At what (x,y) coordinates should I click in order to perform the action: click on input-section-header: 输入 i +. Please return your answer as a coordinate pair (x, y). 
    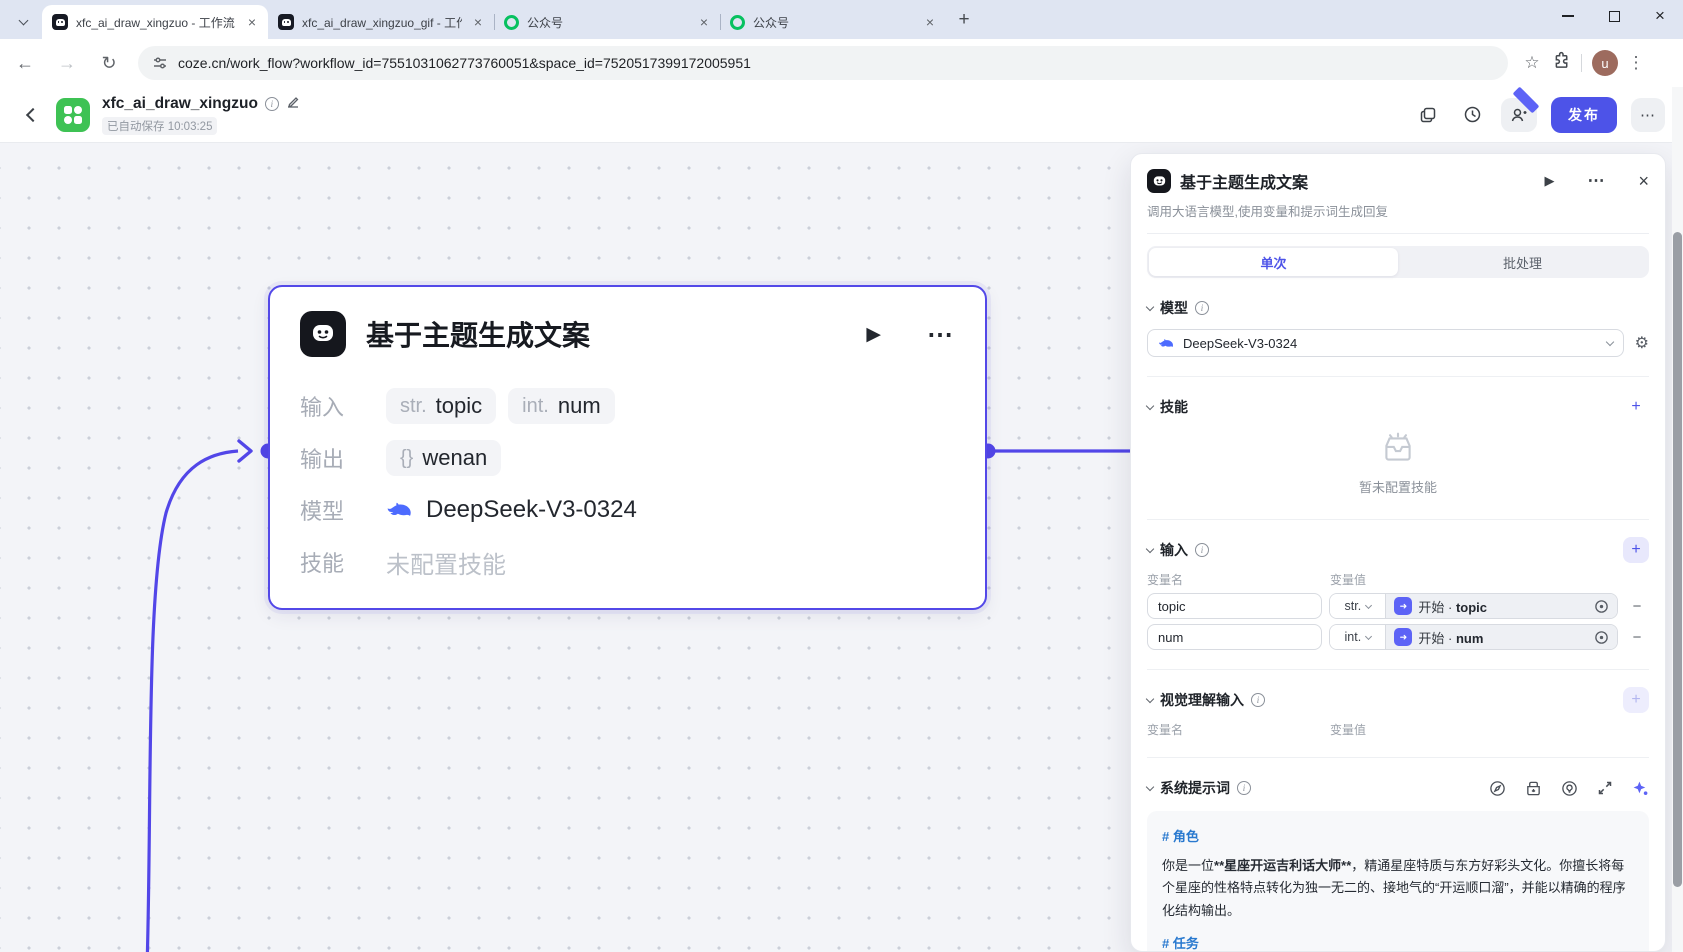
    Looking at the image, I should click on (1397, 550).